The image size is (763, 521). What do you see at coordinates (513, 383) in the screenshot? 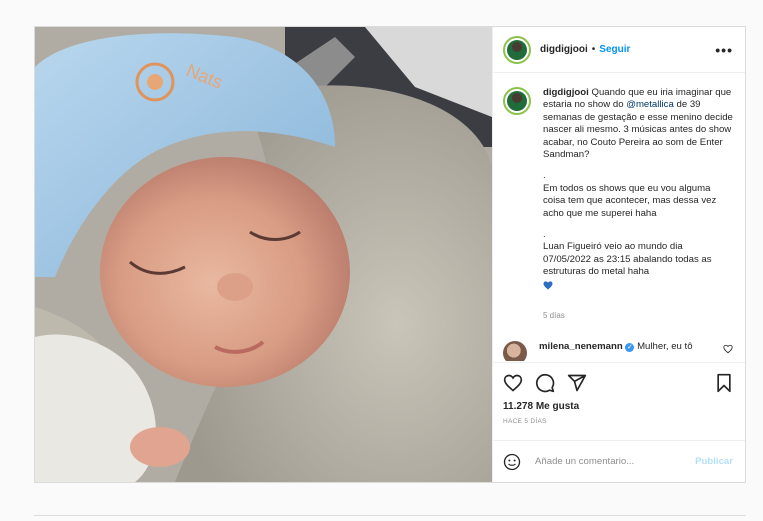
I see `heart-icon` at bounding box center [513, 383].